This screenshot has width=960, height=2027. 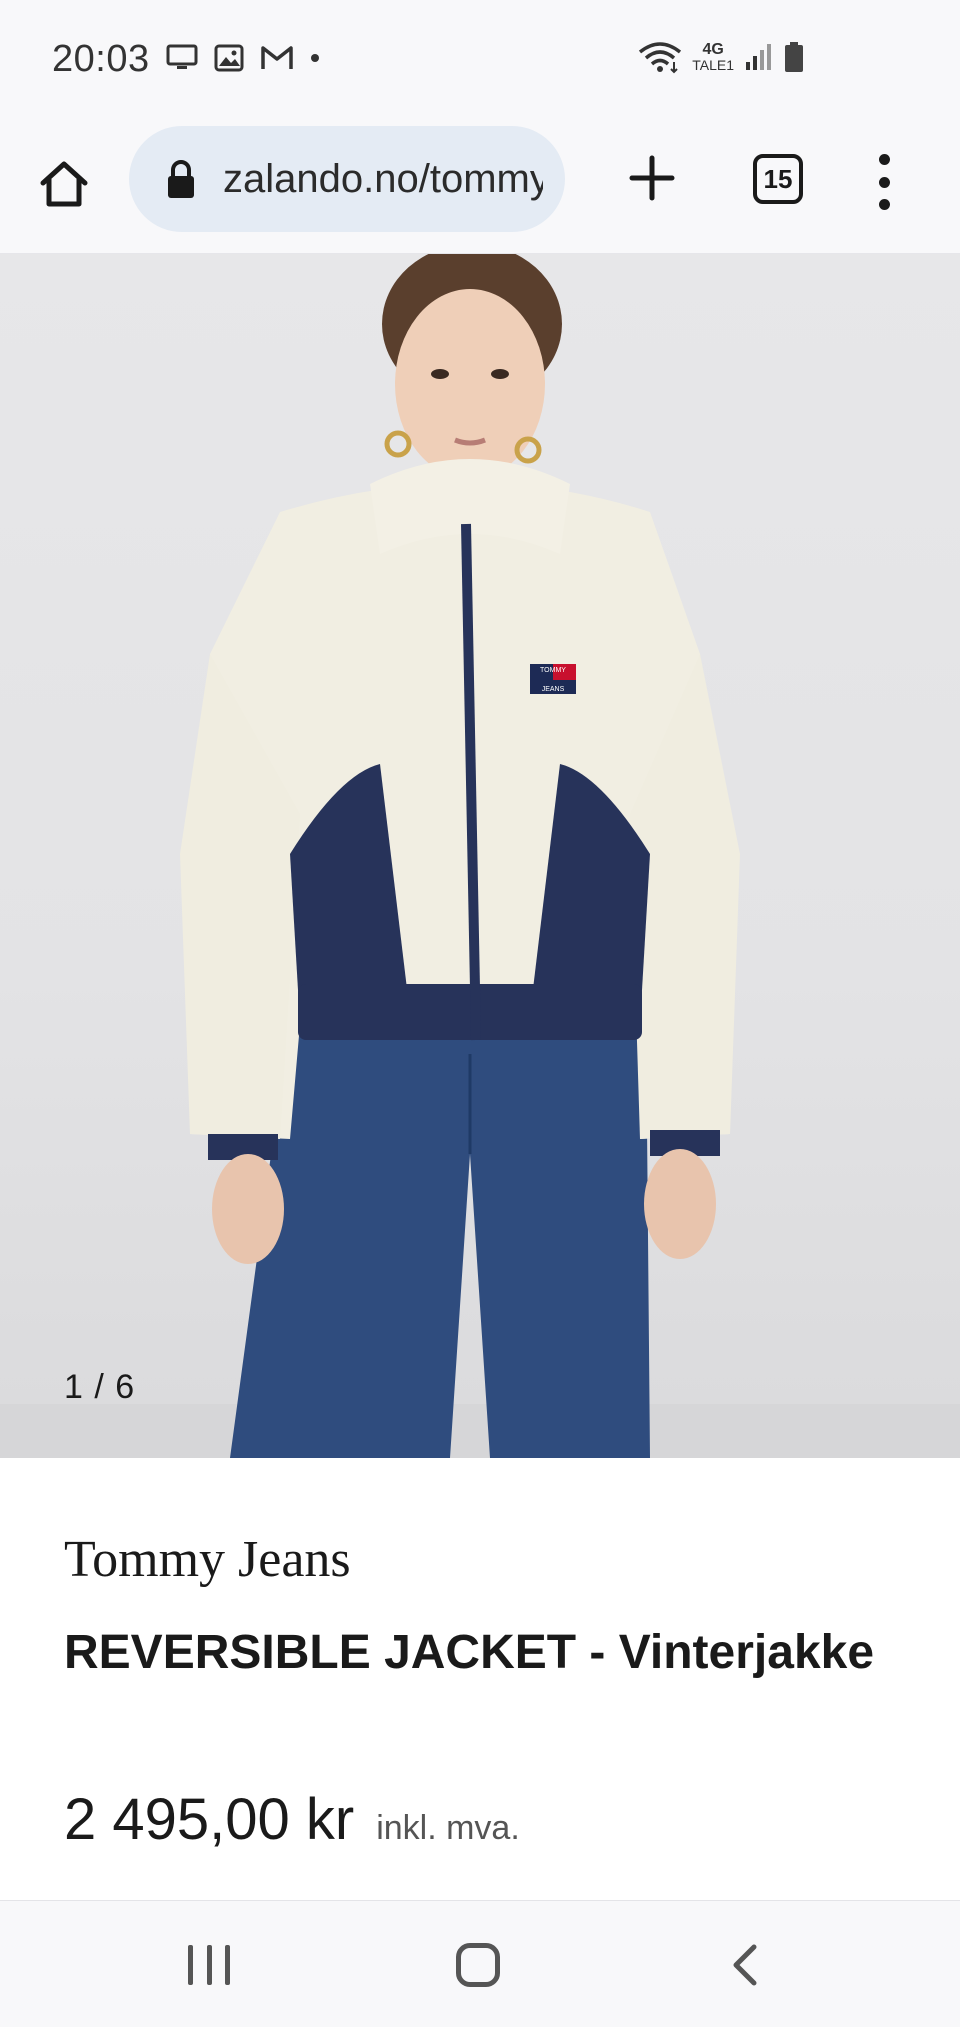 I want to click on tab-count: 15, so click(x=778, y=178).